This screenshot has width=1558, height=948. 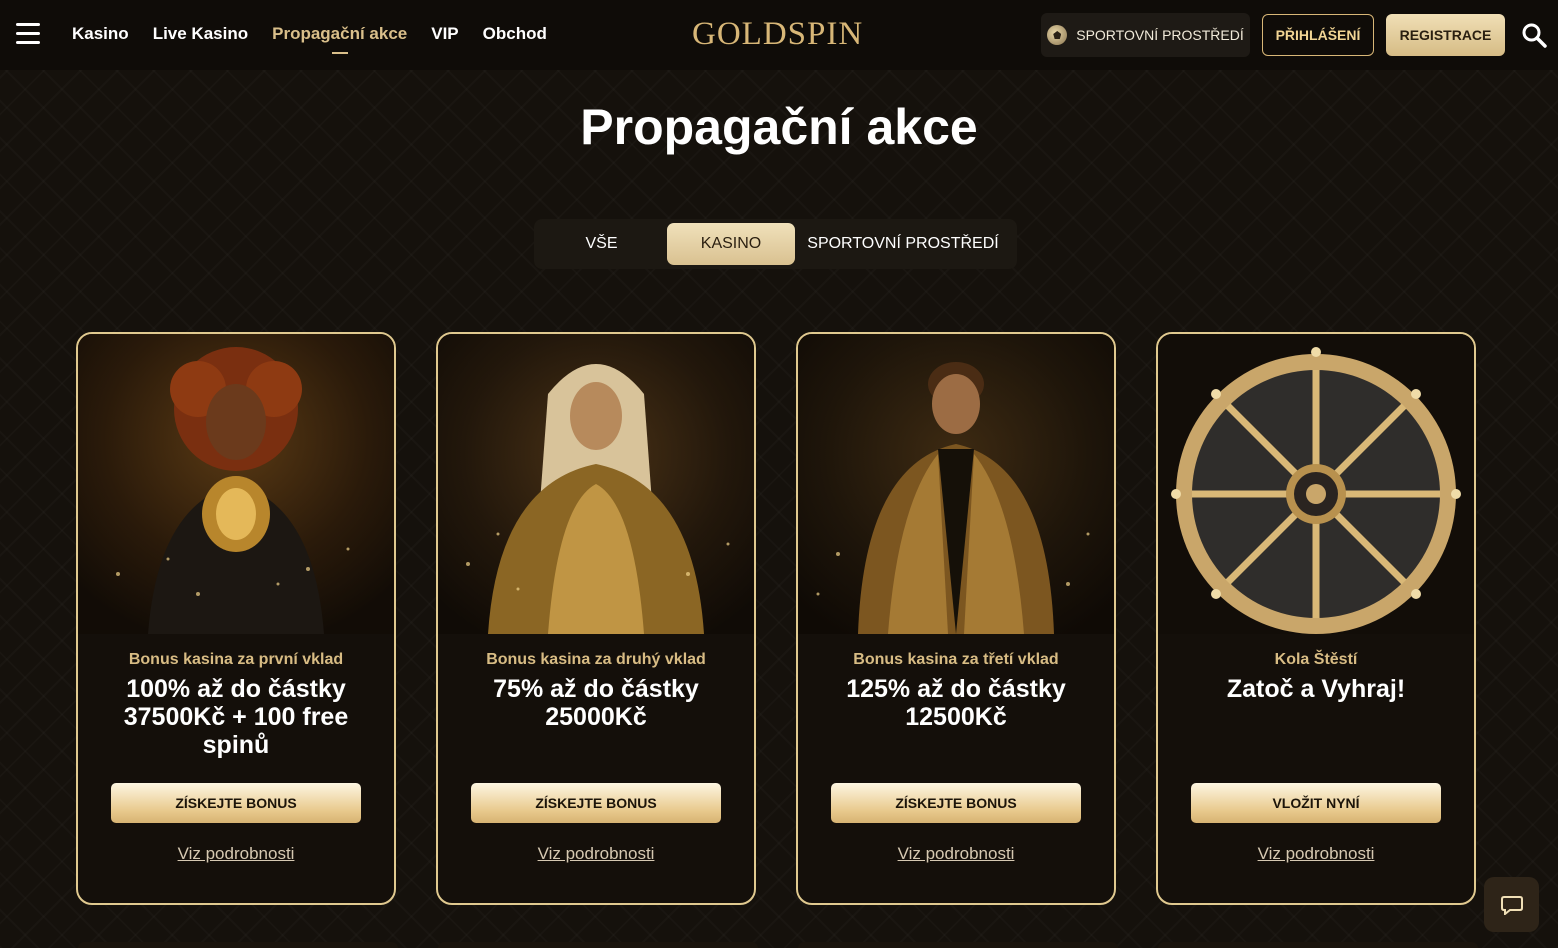 What do you see at coordinates (1316, 659) in the screenshot?
I see `card-subtitle: Kola Štěstí` at bounding box center [1316, 659].